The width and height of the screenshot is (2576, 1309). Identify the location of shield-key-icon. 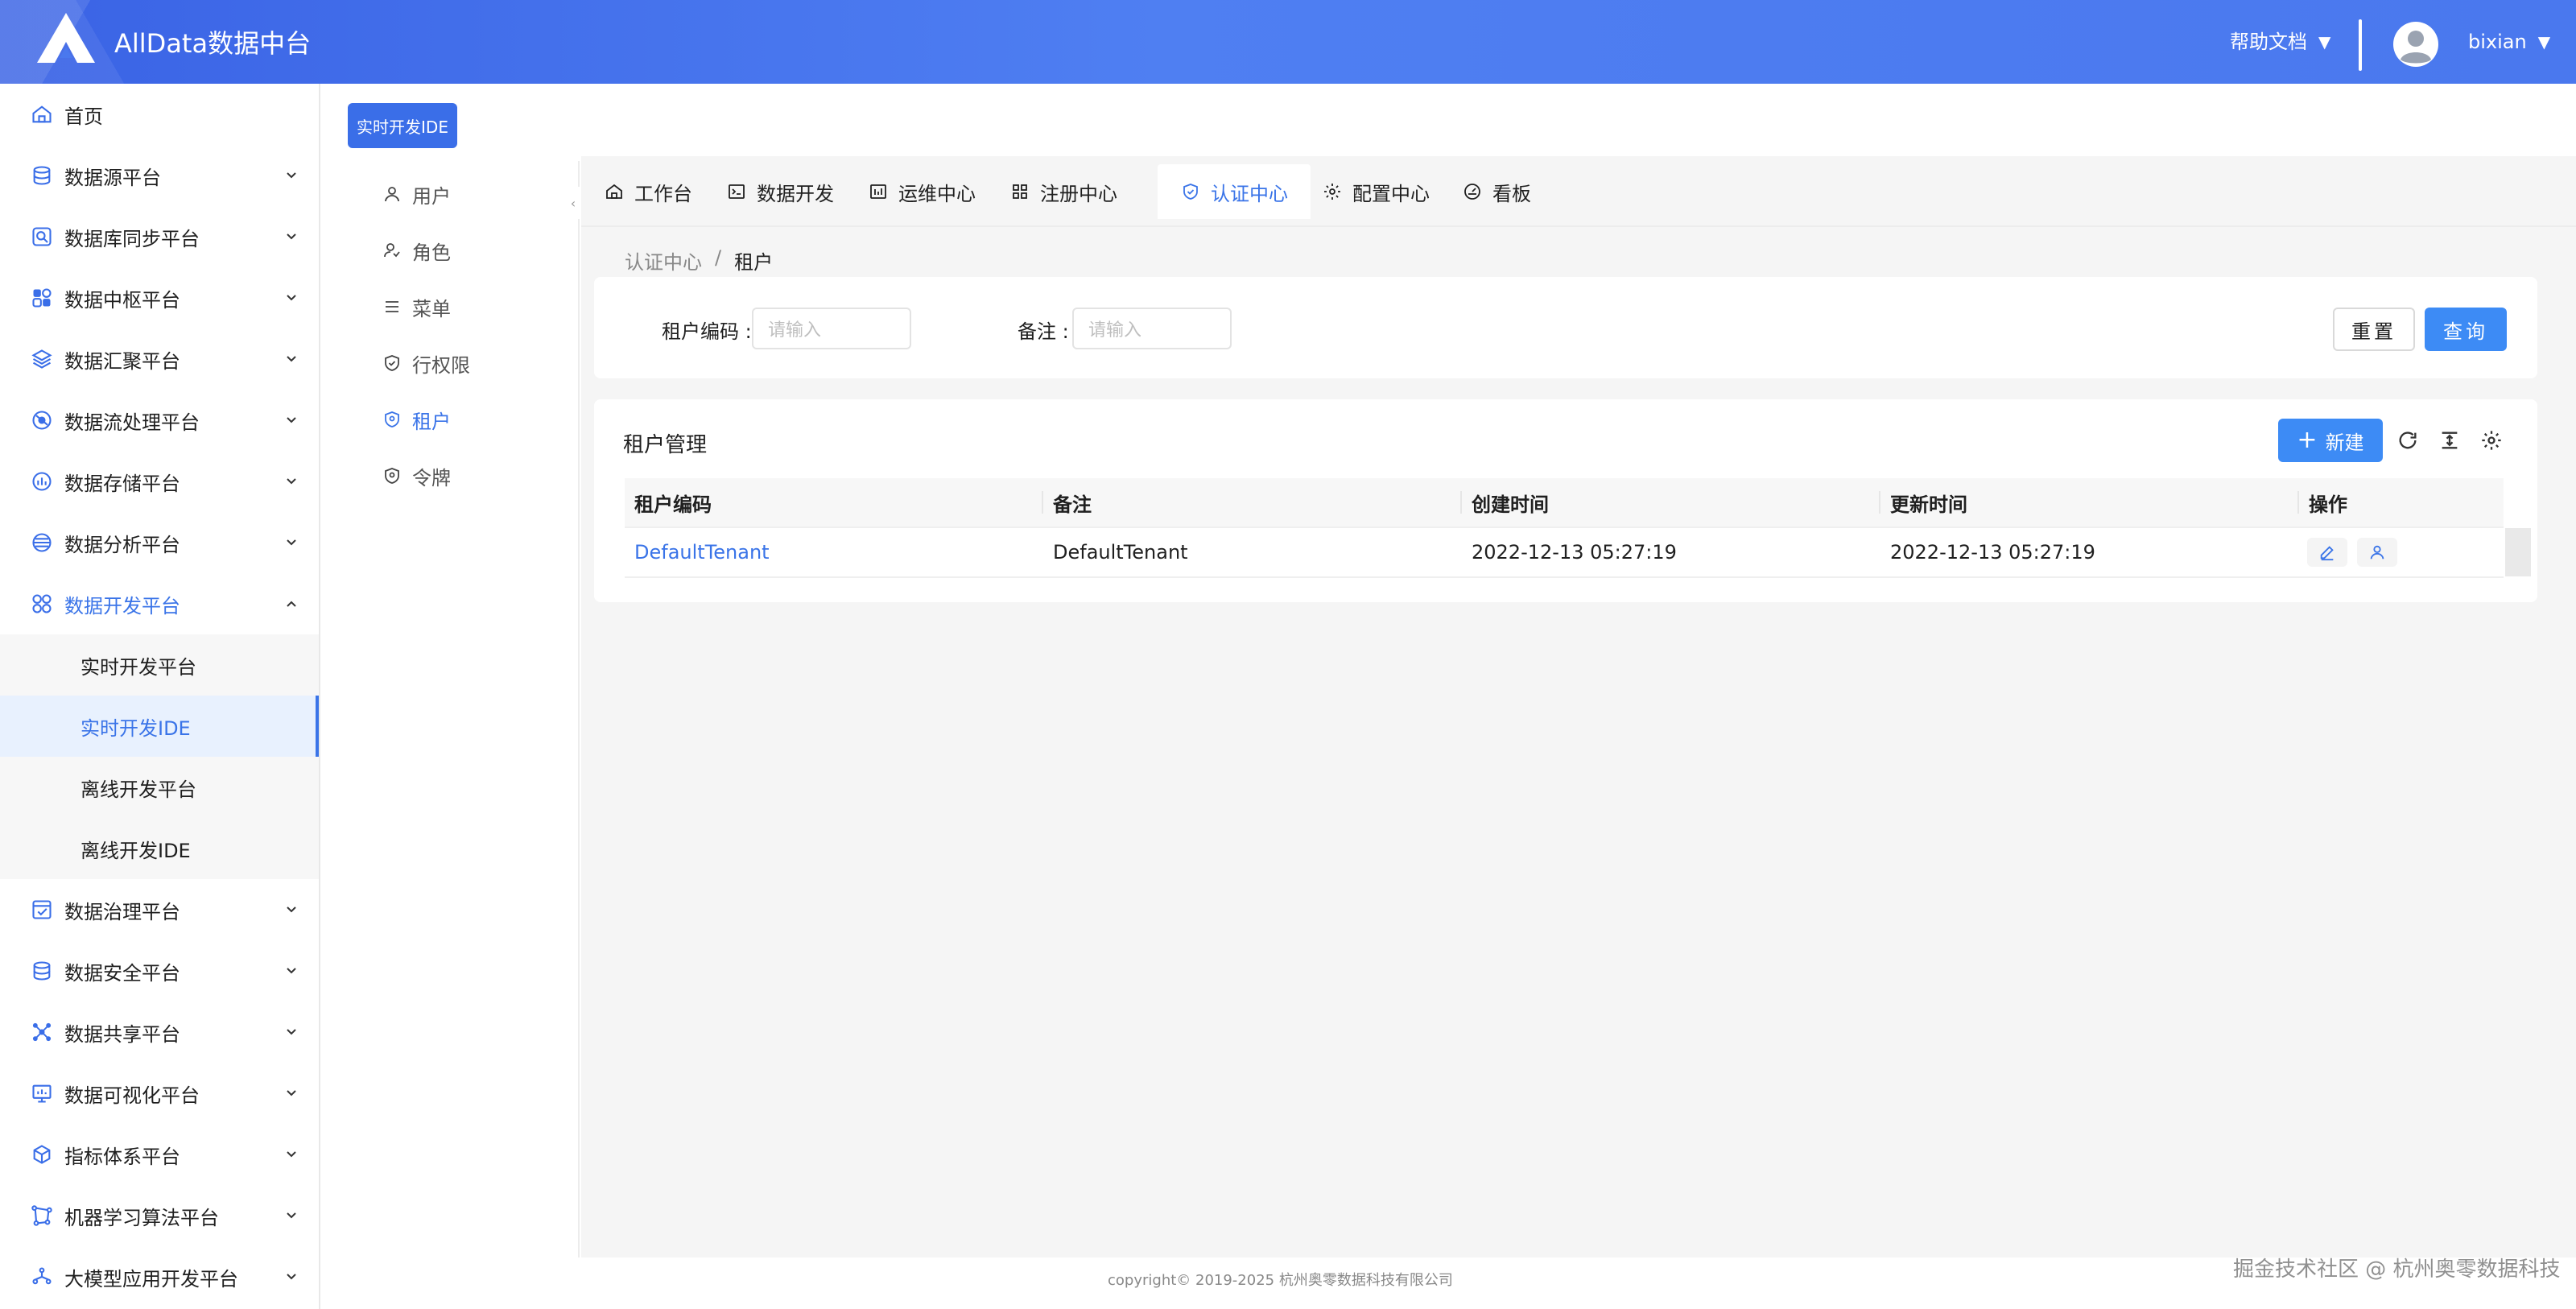
(392, 475).